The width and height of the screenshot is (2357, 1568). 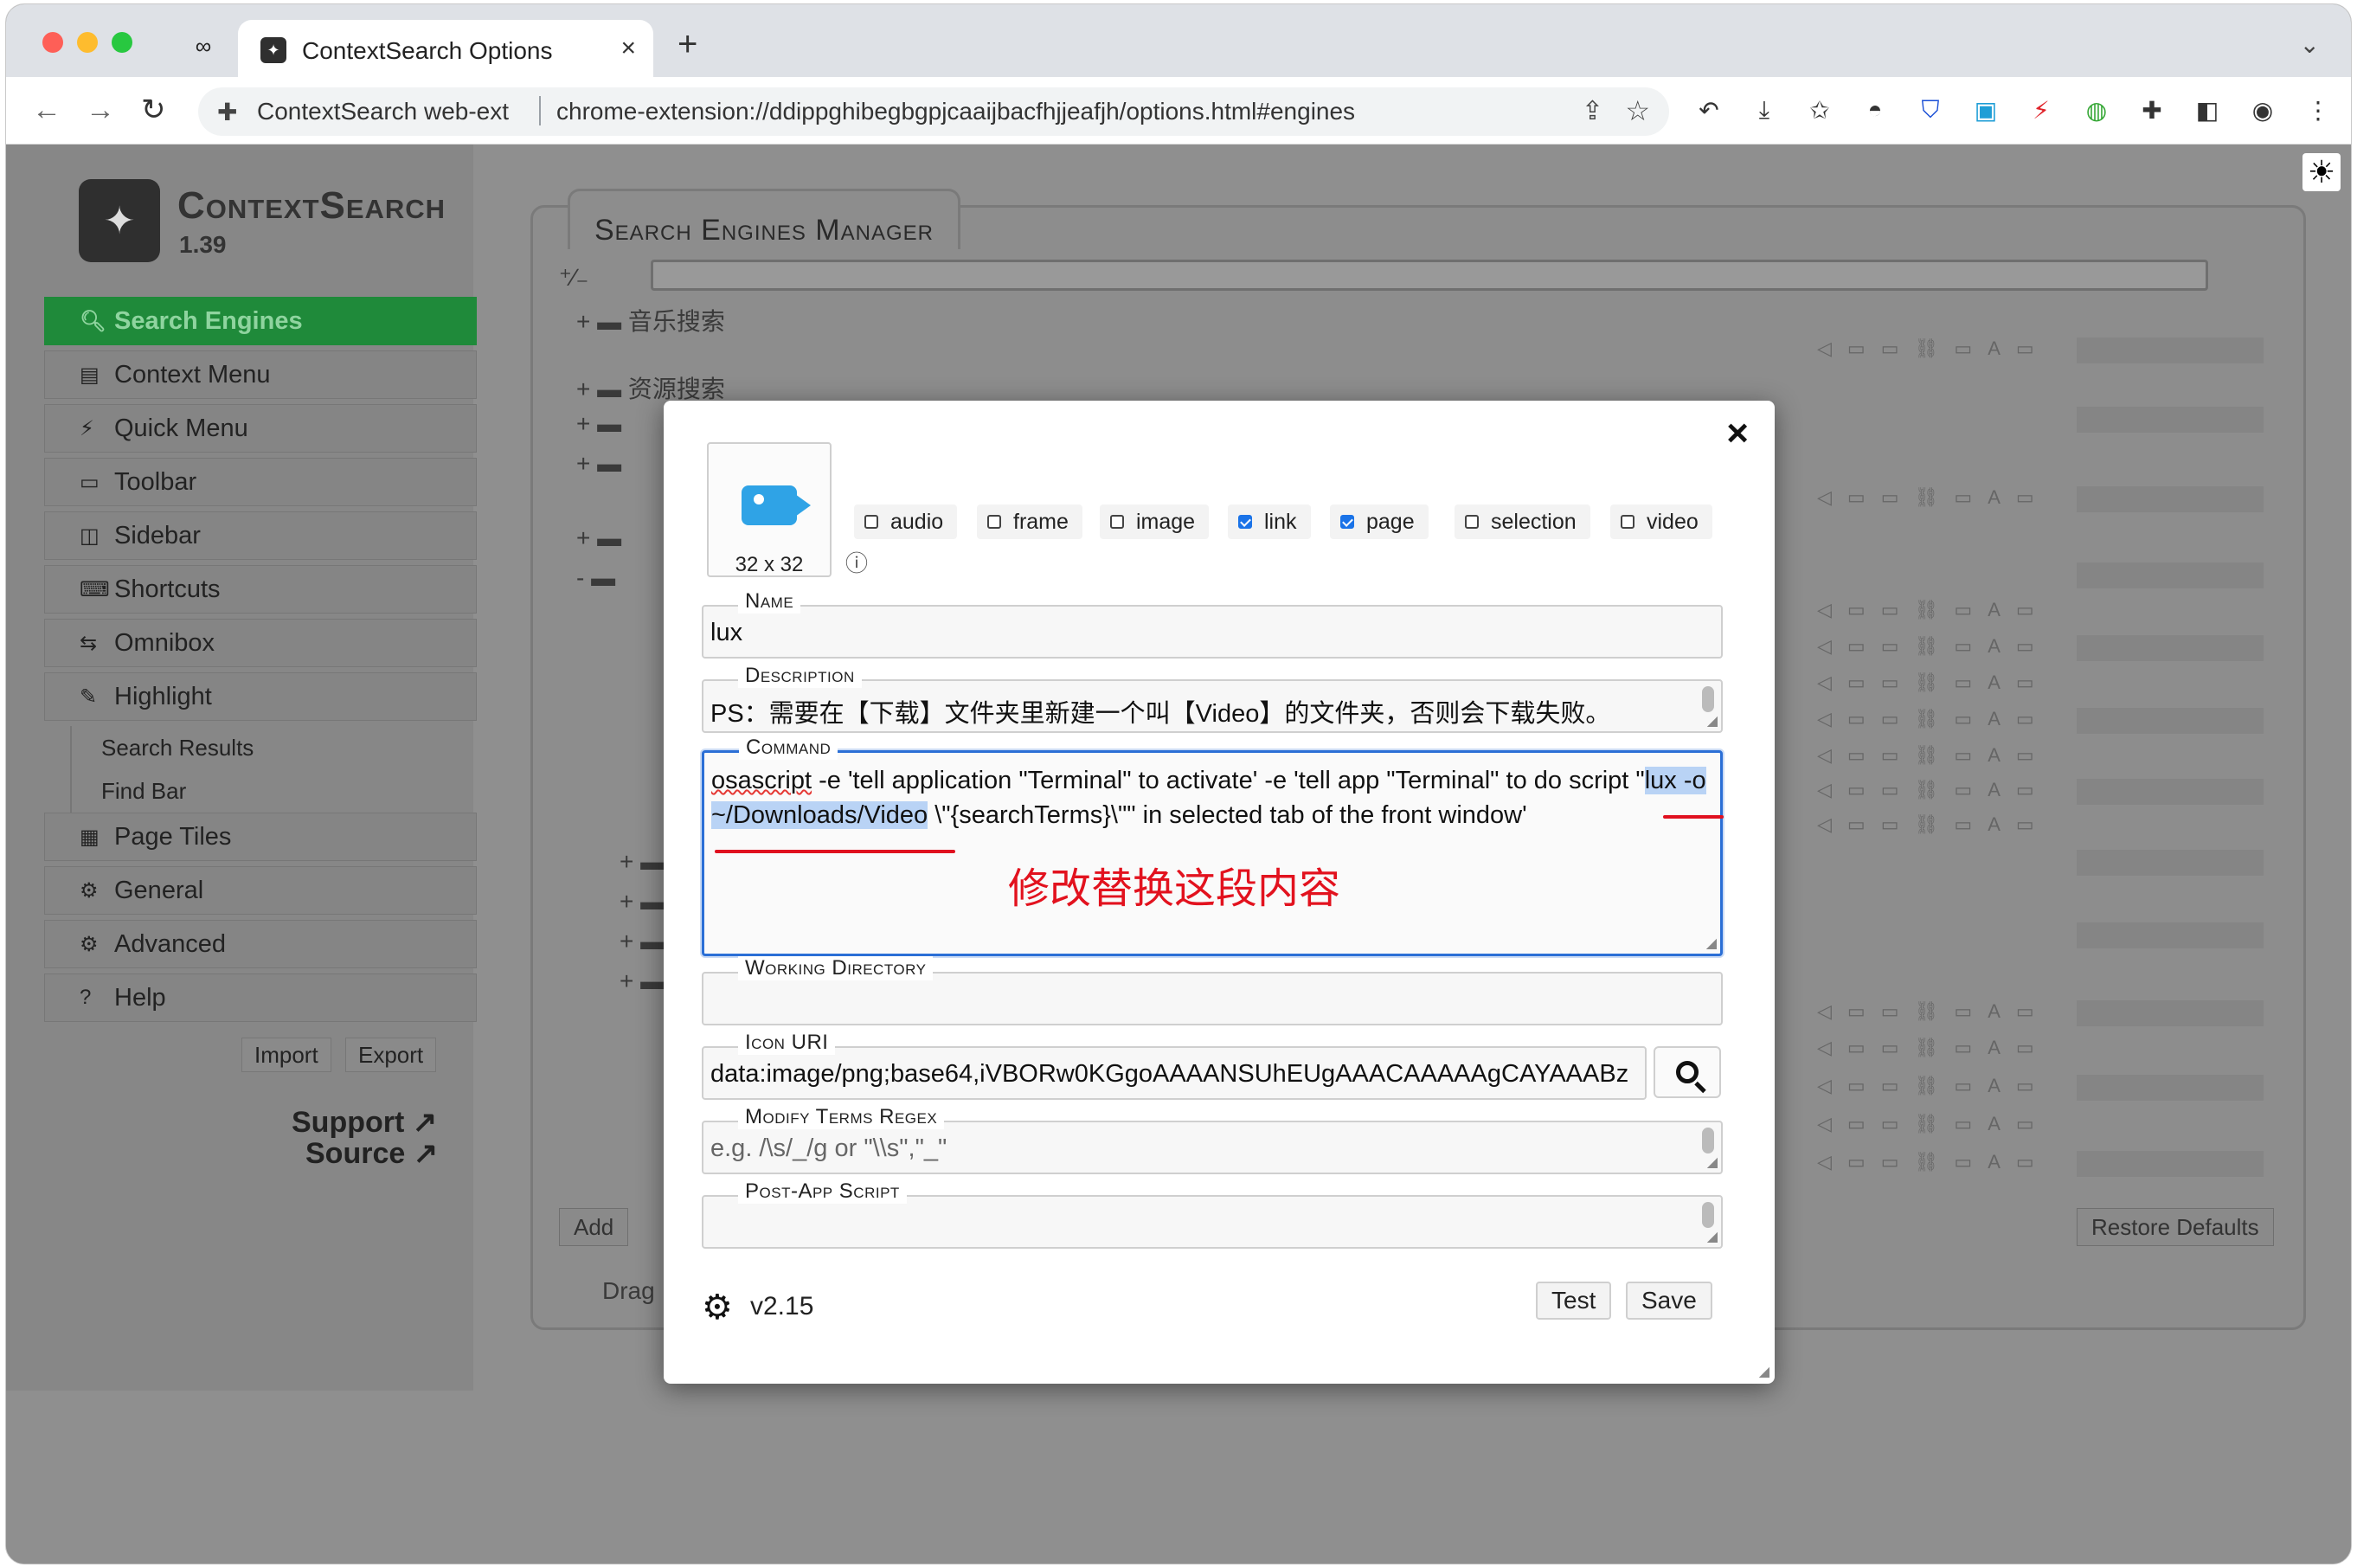 I want to click on tree-folder-music: + ▬ 音乐搜索, so click(x=650, y=320).